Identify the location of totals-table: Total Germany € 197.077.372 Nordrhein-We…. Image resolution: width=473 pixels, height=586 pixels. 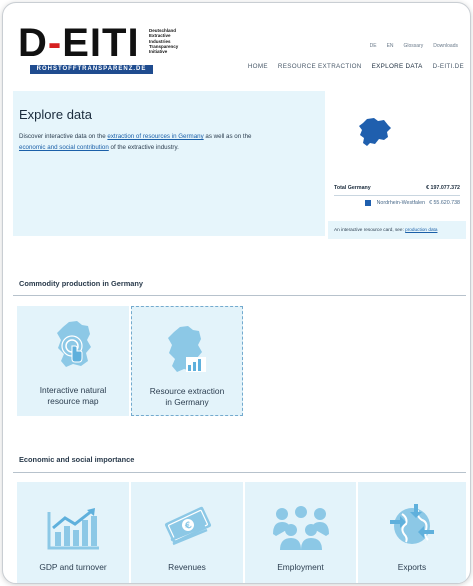
(397, 195).